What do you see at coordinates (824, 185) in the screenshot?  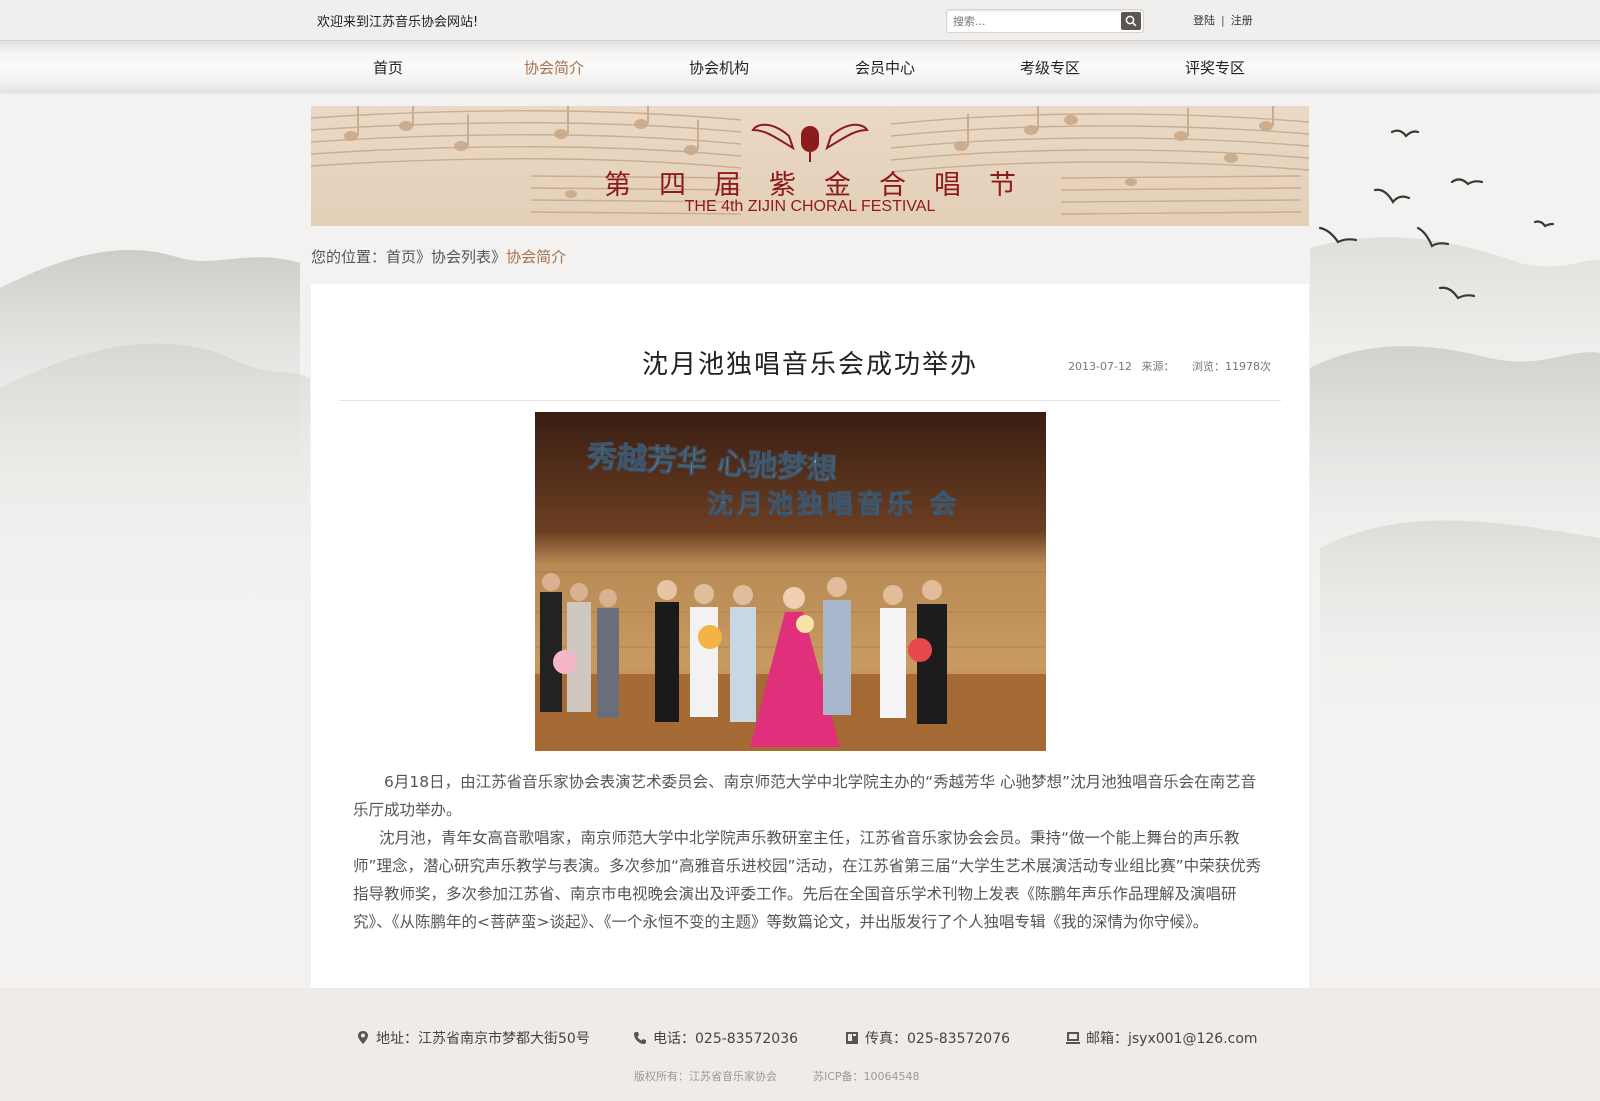 I see `banner-title: 第四届紫金合唱节` at bounding box center [824, 185].